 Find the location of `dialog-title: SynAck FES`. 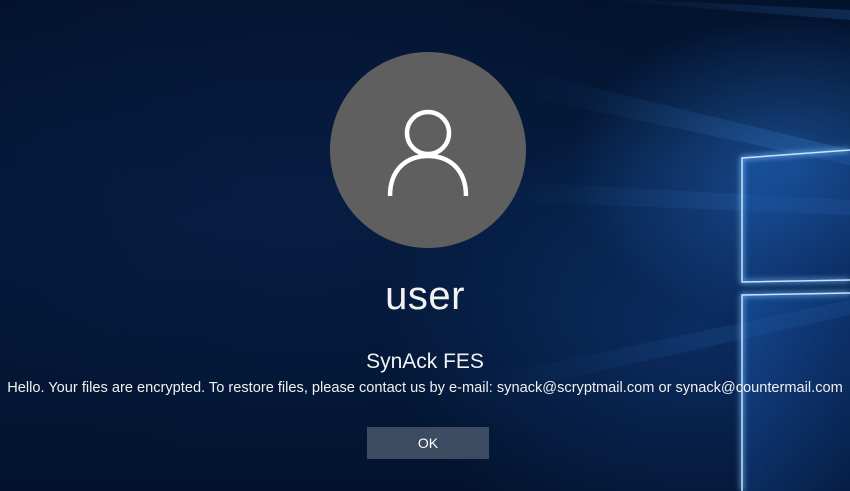

dialog-title: SynAck FES is located at coordinates (425, 361).